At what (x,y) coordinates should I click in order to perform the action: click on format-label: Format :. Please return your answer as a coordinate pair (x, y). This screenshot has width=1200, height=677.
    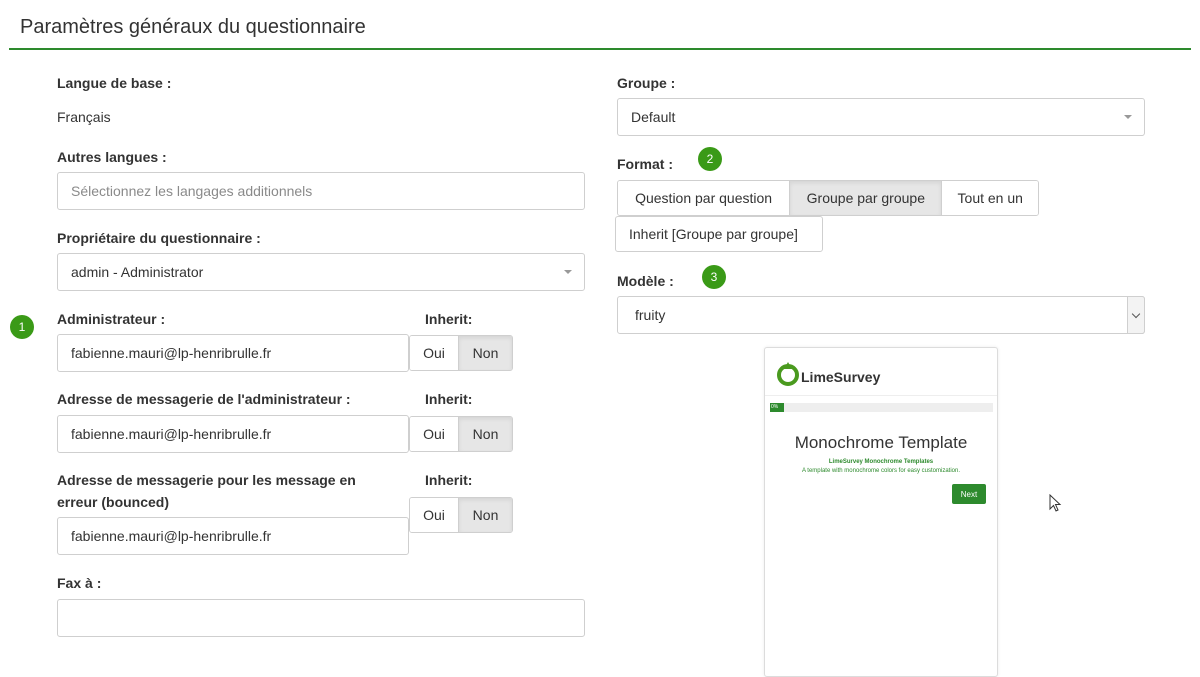
    Looking at the image, I should click on (645, 164).